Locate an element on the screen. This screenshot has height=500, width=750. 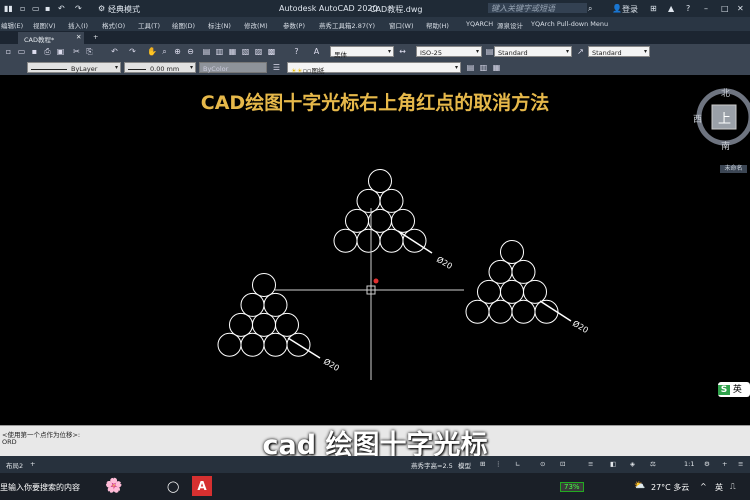
app-menu-icon: ▮▮ is located at coordinates (8, 8).